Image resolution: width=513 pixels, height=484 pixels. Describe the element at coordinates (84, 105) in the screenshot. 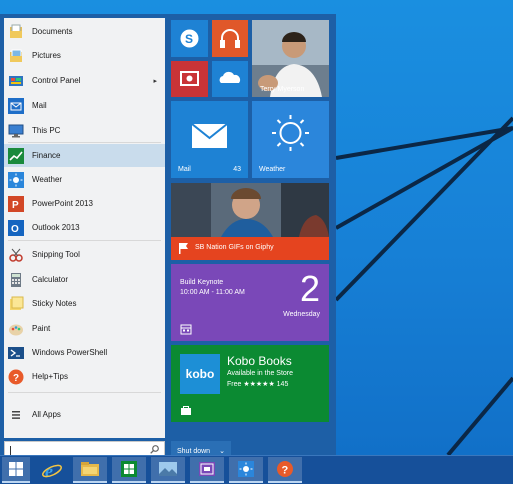

I see `app-mail: Mail` at that location.